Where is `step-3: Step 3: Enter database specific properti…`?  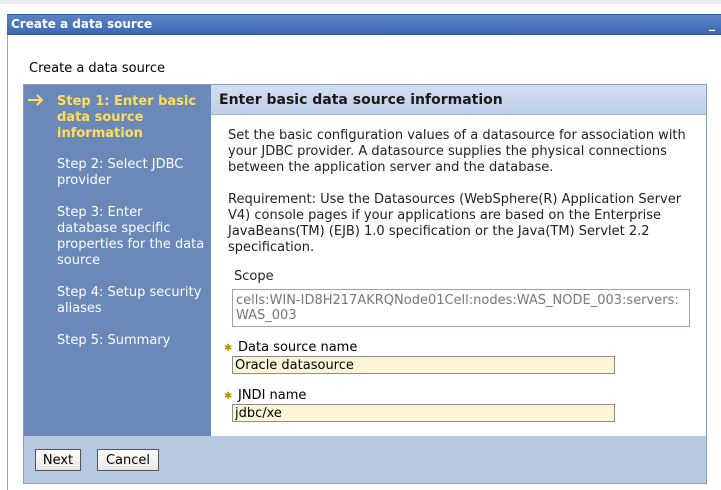
step-3: Step 3: Enter database specific properti… is located at coordinates (131, 236).